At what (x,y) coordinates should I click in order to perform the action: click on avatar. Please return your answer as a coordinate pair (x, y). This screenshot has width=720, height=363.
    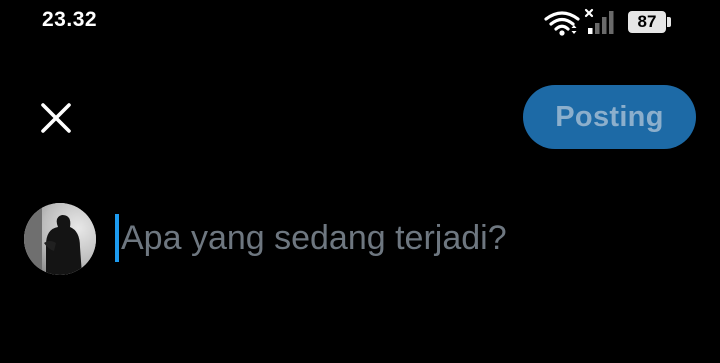
    Looking at the image, I should click on (60, 239).